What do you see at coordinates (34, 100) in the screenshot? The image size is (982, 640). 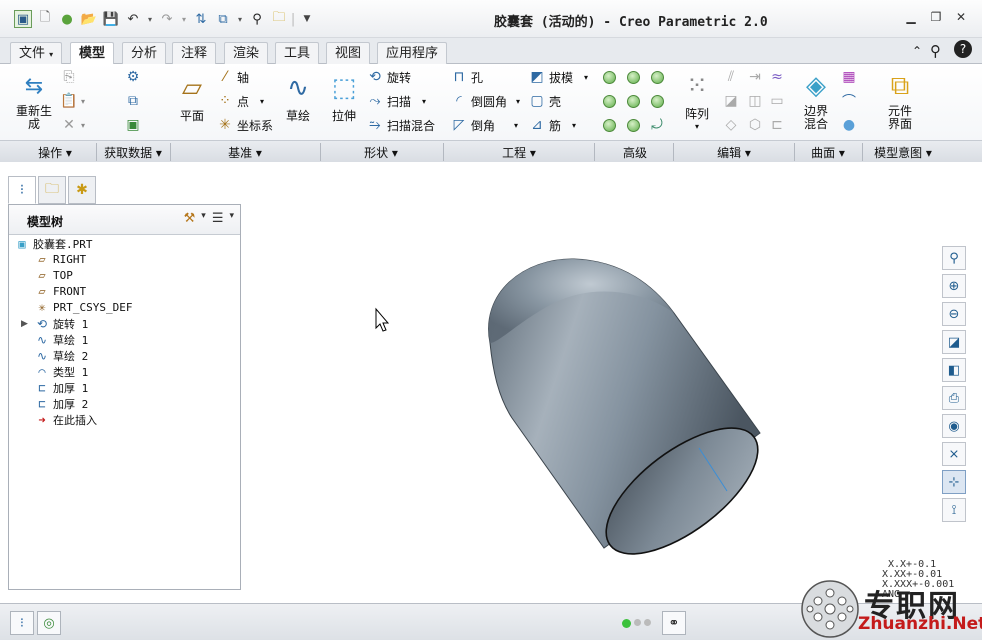 I see `regenerate-button: ⇆ 重新生成` at bounding box center [34, 100].